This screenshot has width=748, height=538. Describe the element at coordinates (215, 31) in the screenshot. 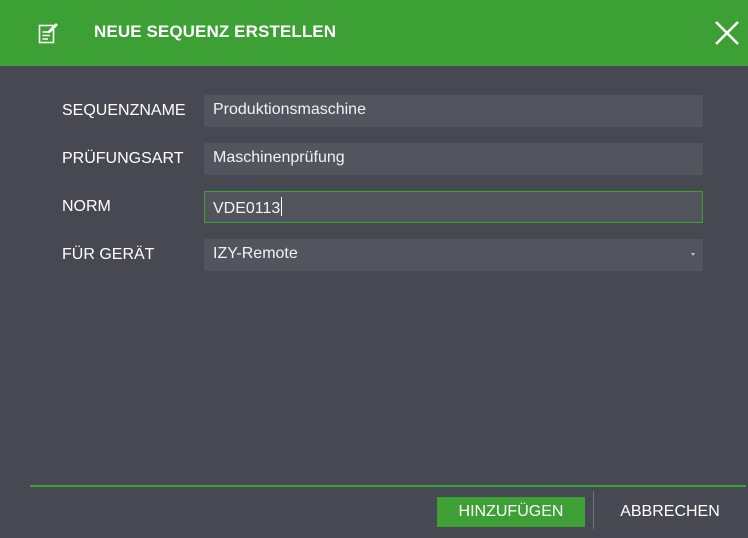

I see `dialog-title: NEUE SEQUENZ ERSTELLEN` at that location.